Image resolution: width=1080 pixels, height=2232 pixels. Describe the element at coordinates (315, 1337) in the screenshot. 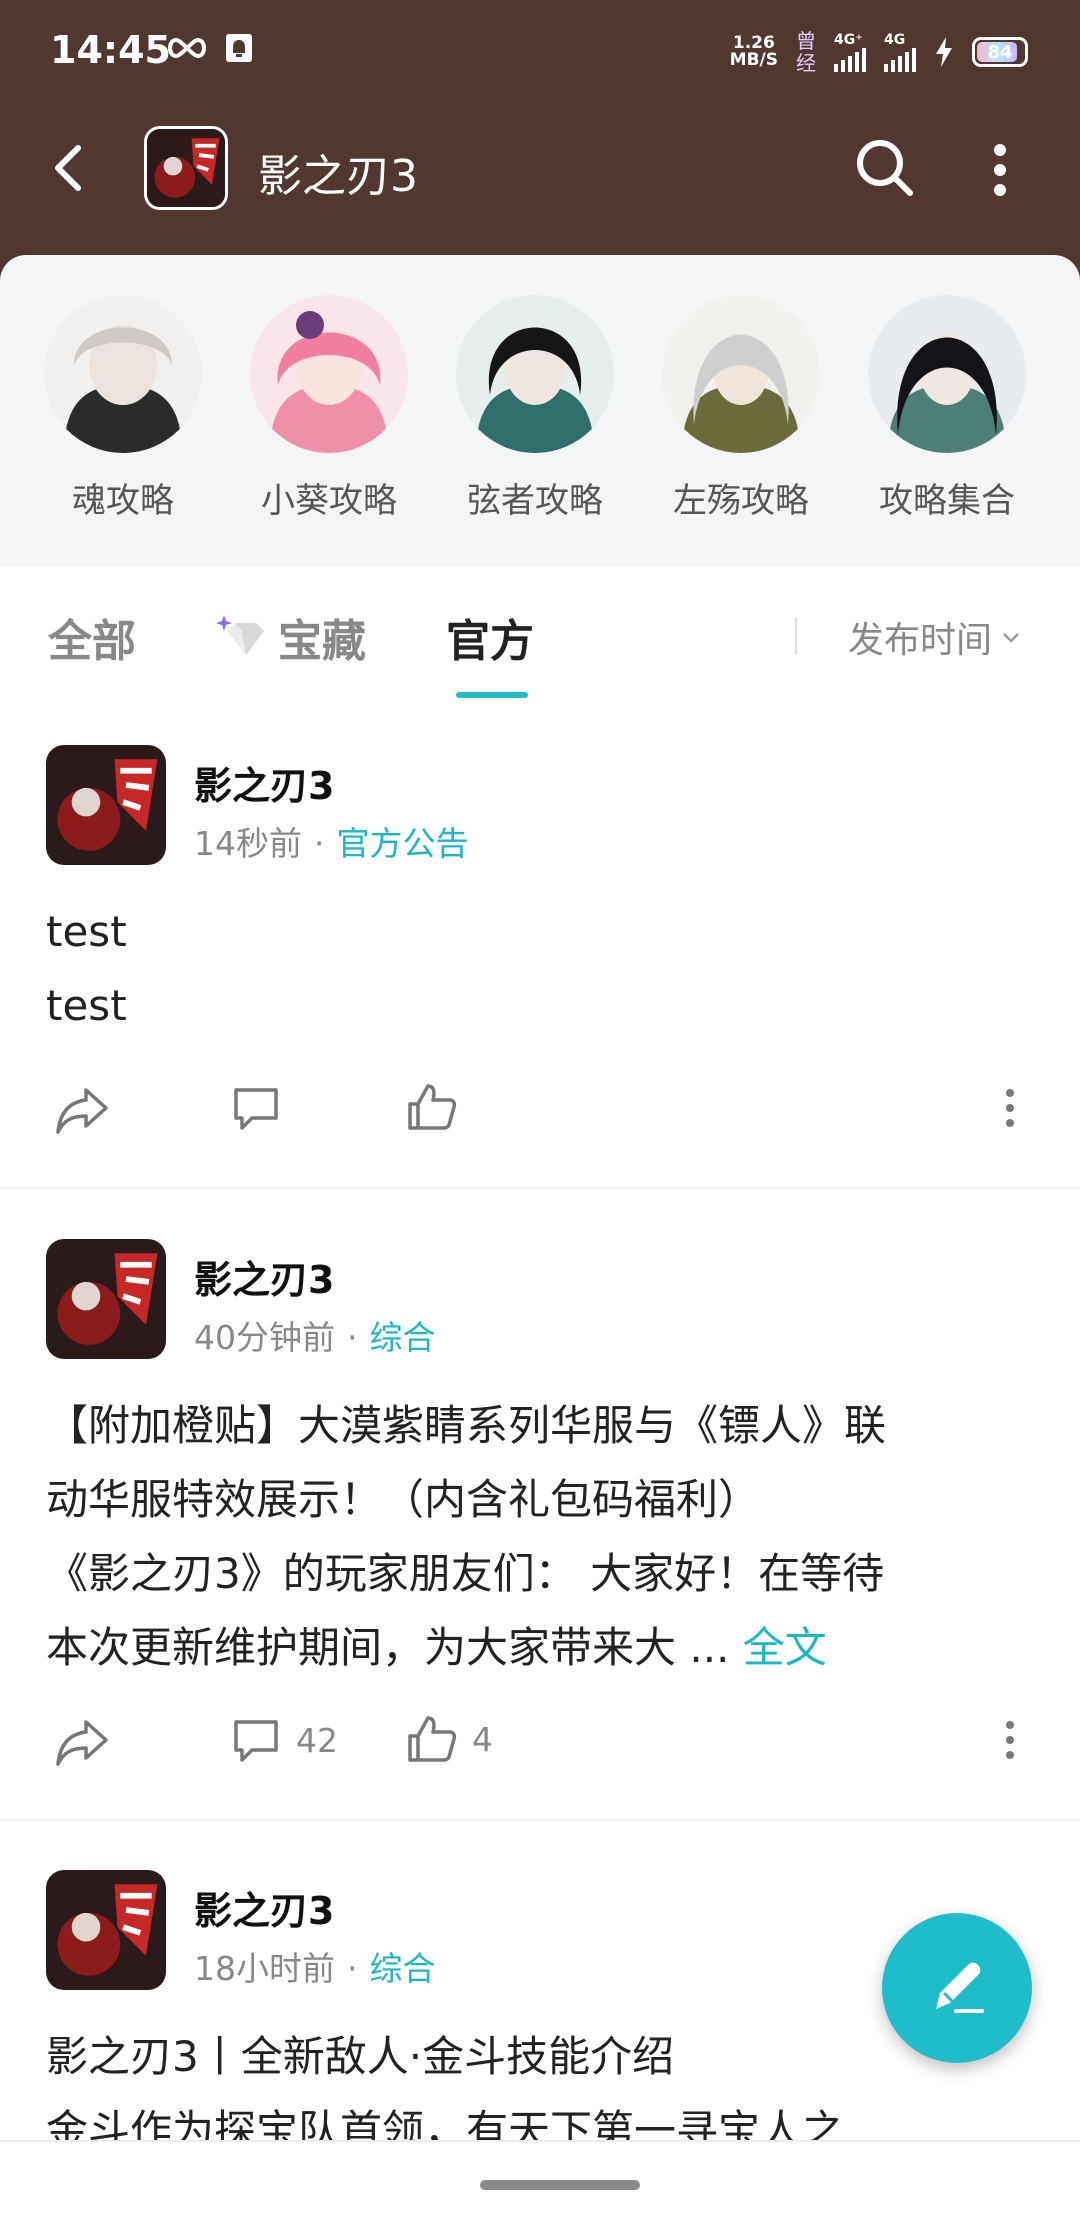

I see `post-meta: 40分钟前 · 综合` at that location.